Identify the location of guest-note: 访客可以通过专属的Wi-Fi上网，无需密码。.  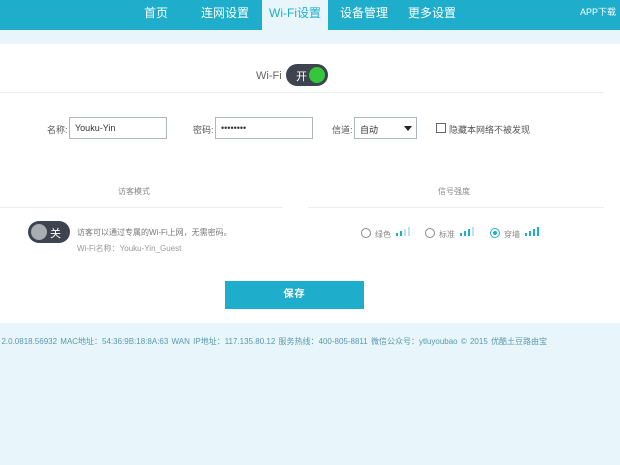
(154, 232).